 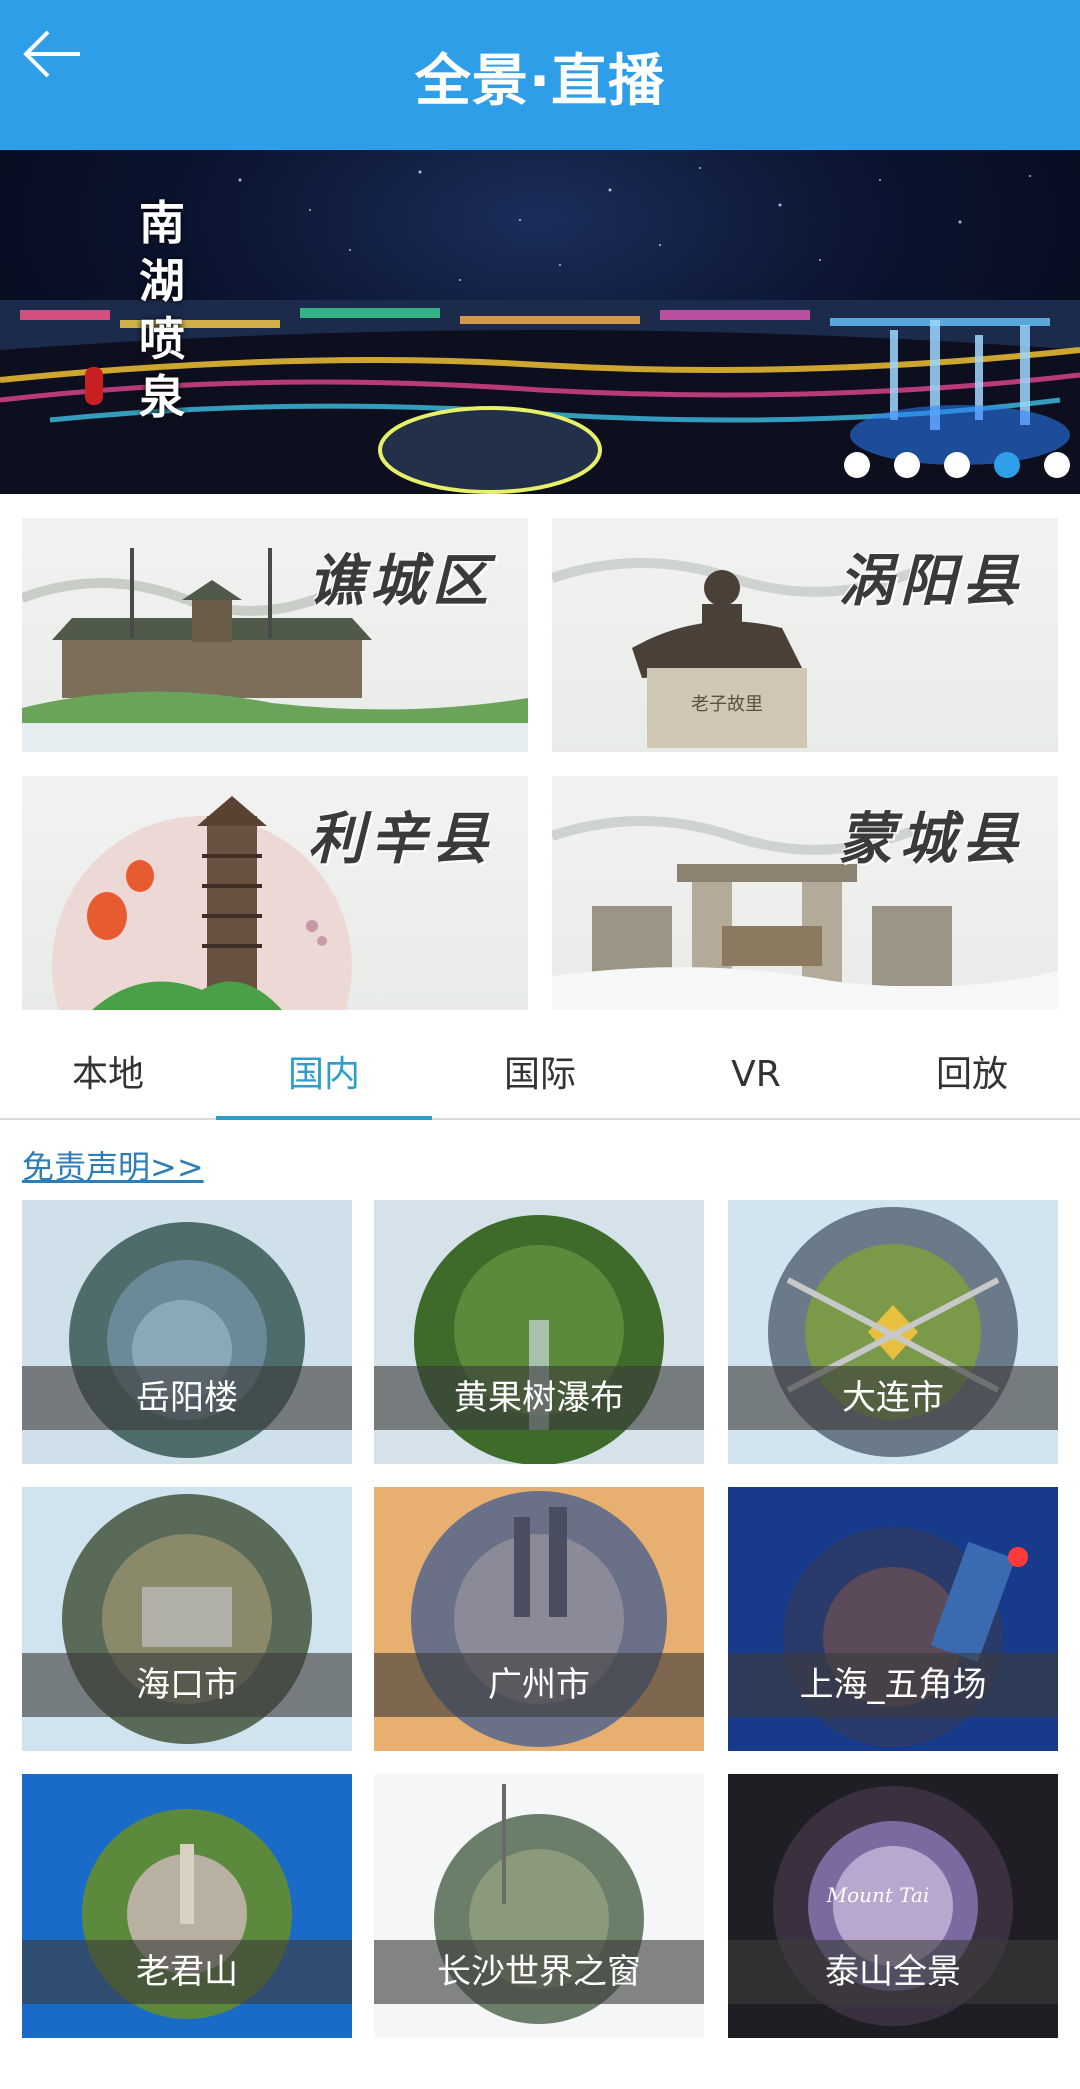 I want to click on panorama-item-label: 黄果树瀑布, so click(x=539, y=1398).